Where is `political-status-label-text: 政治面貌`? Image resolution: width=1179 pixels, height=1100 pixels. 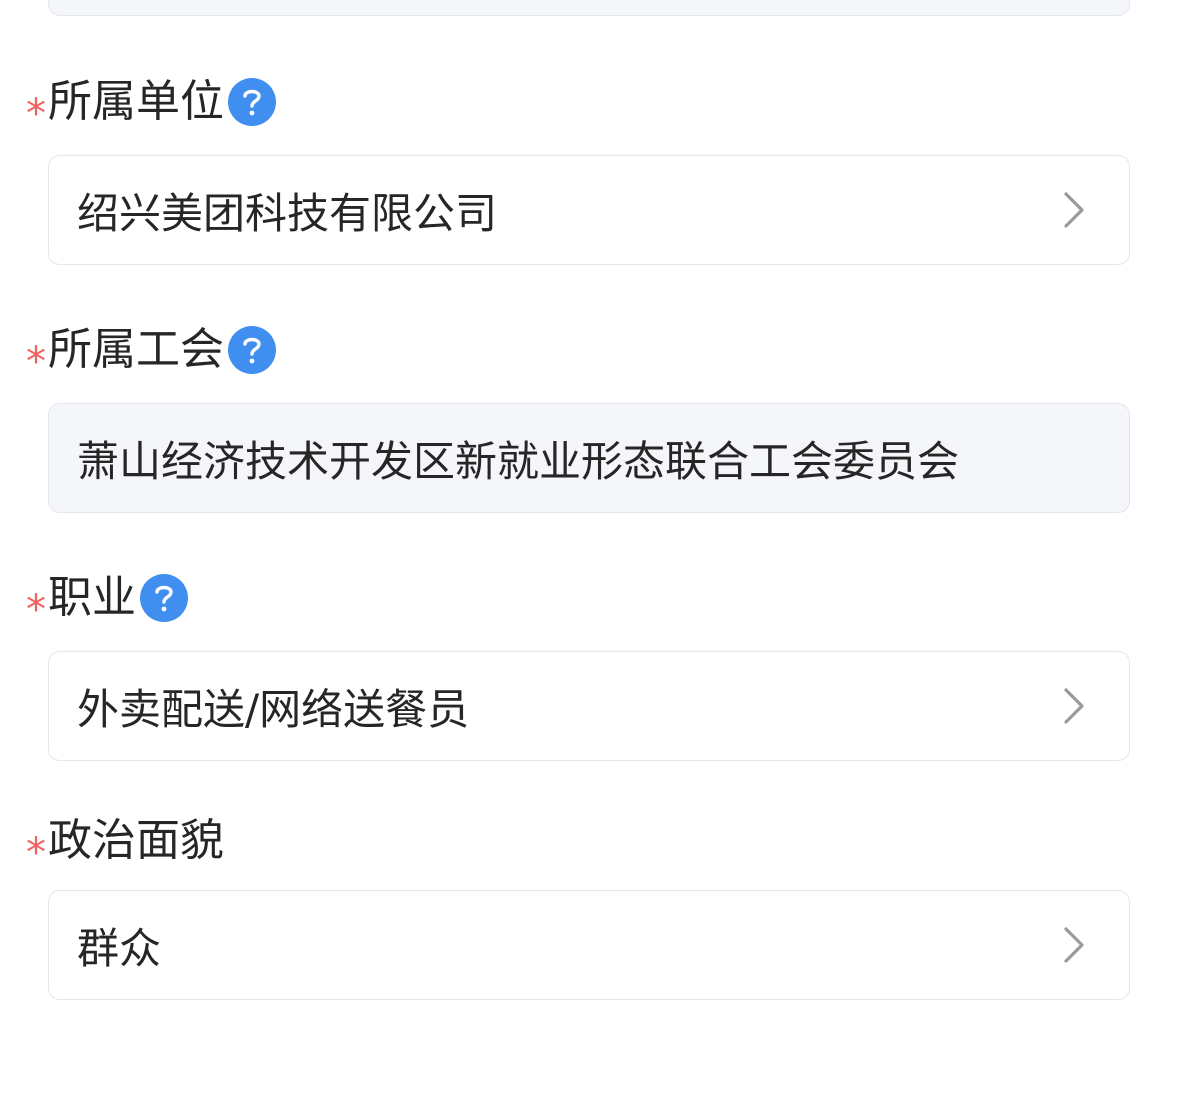 political-status-label-text: 政治面貌 is located at coordinates (136, 840).